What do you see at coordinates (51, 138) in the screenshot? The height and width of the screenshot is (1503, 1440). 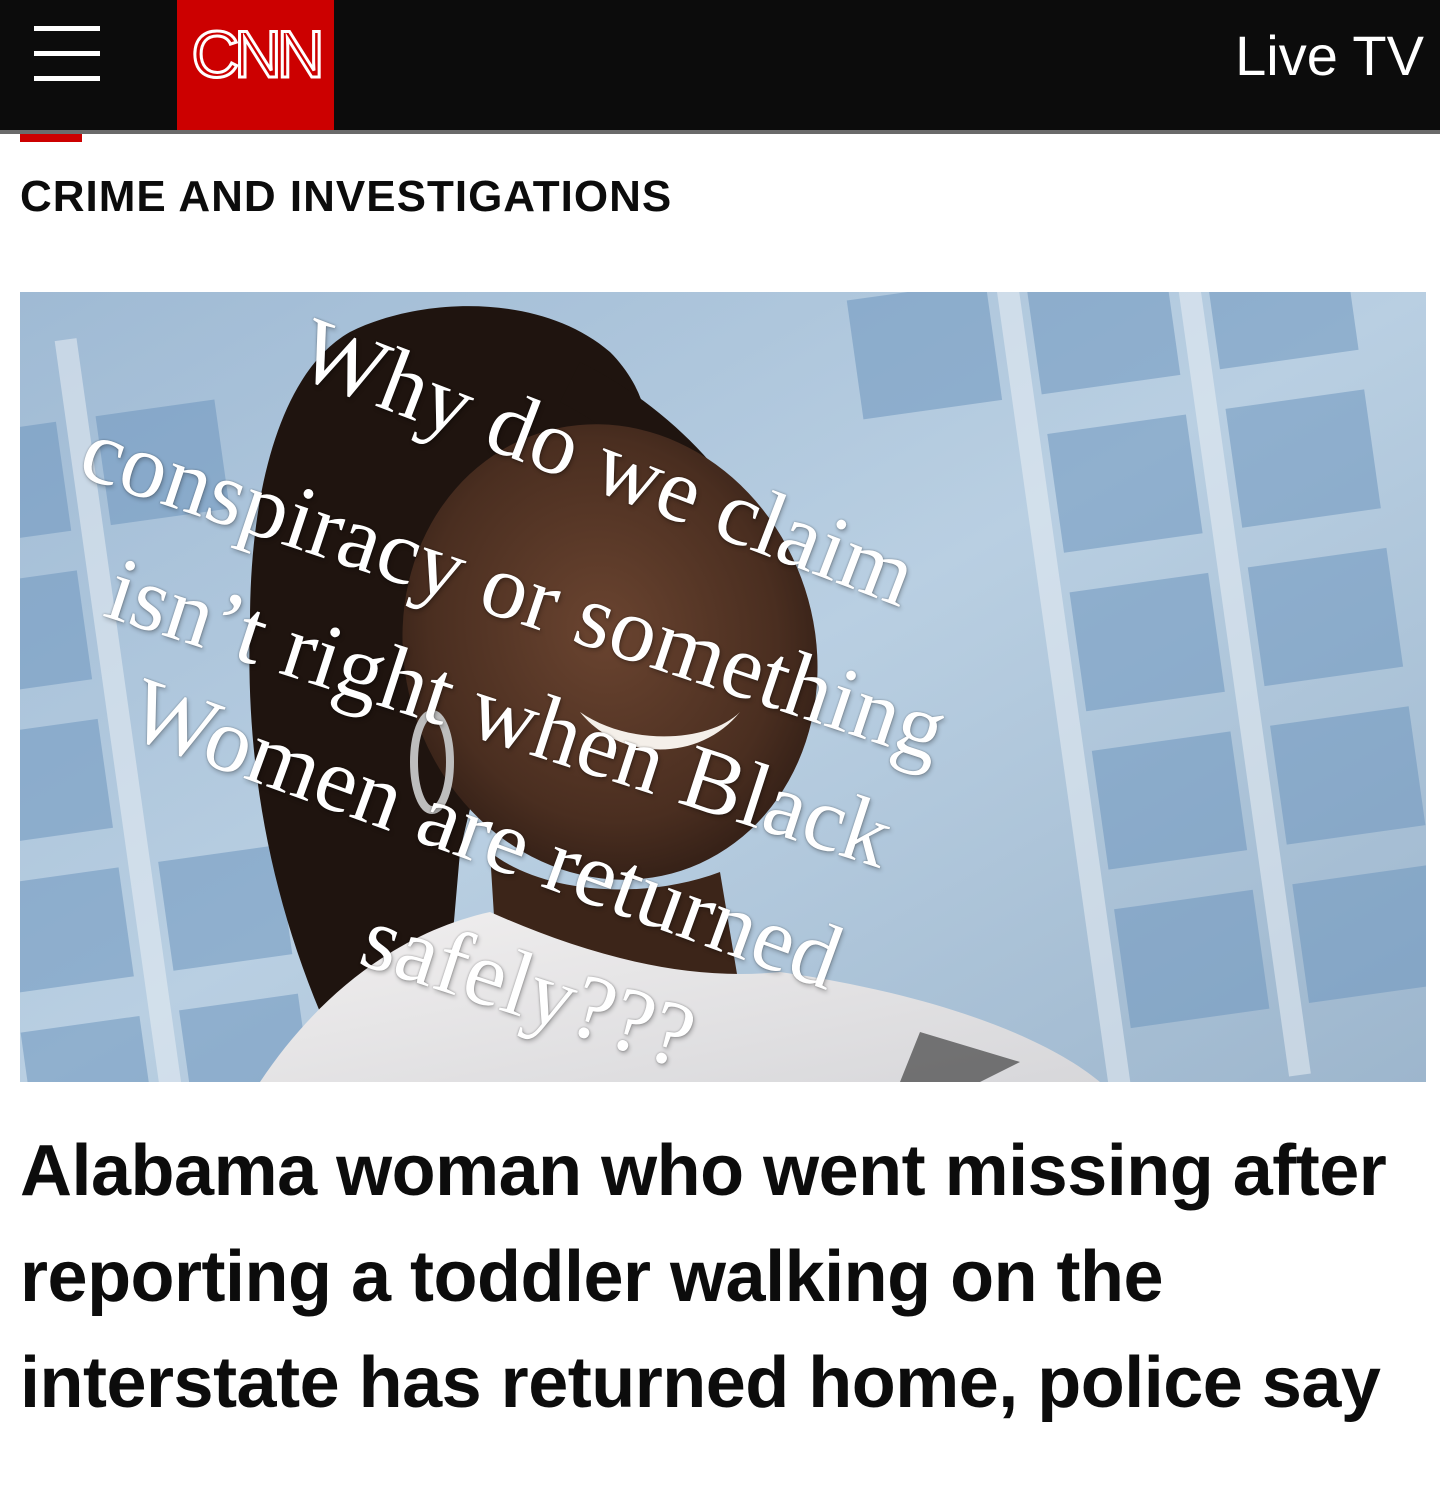 I see `section-accent-bar` at bounding box center [51, 138].